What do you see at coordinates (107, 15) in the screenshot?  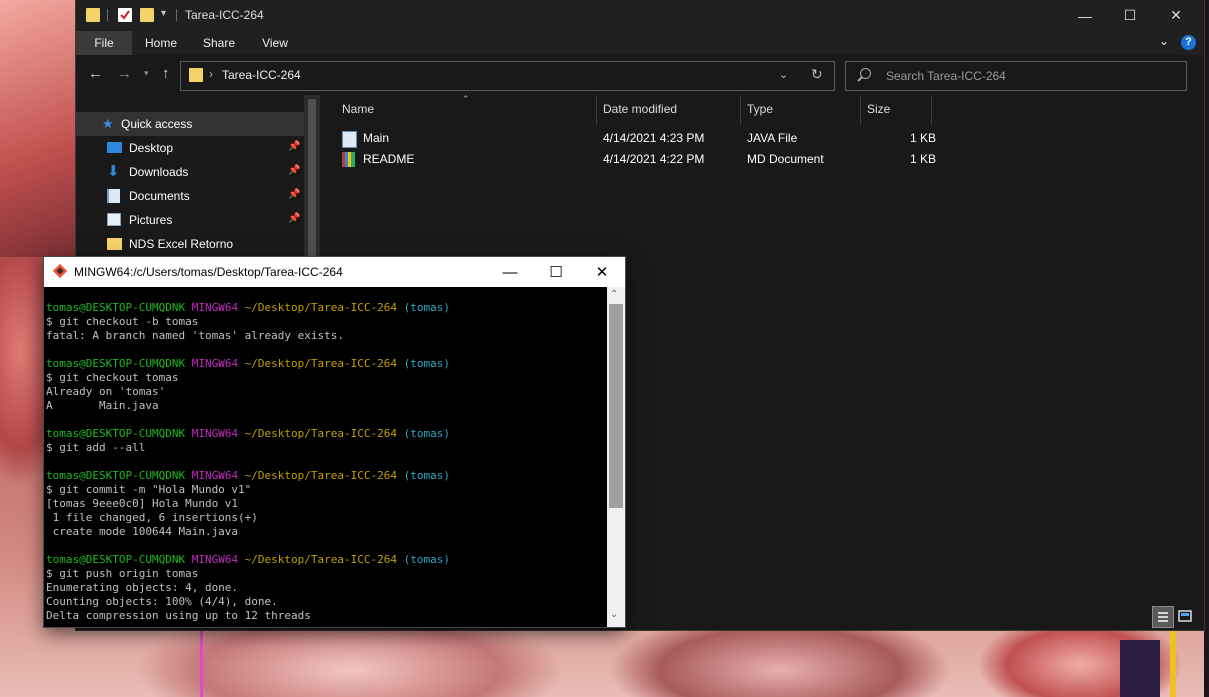 I see `toolbar-divider` at bounding box center [107, 15].